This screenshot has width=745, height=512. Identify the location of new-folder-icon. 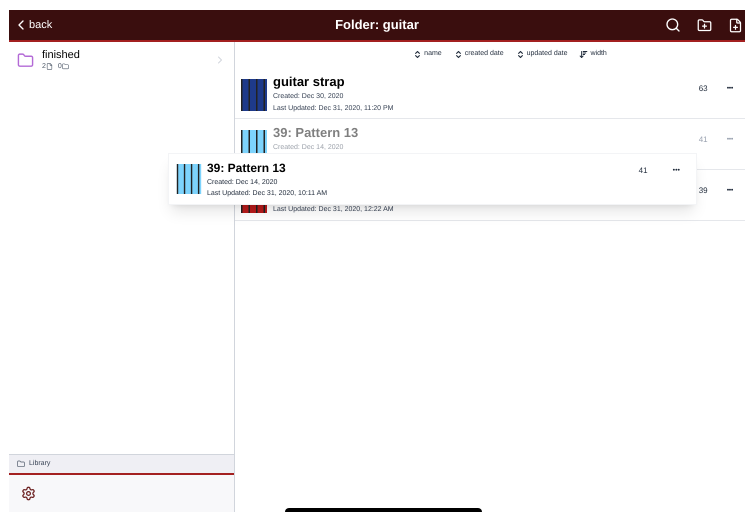
(704, 25).